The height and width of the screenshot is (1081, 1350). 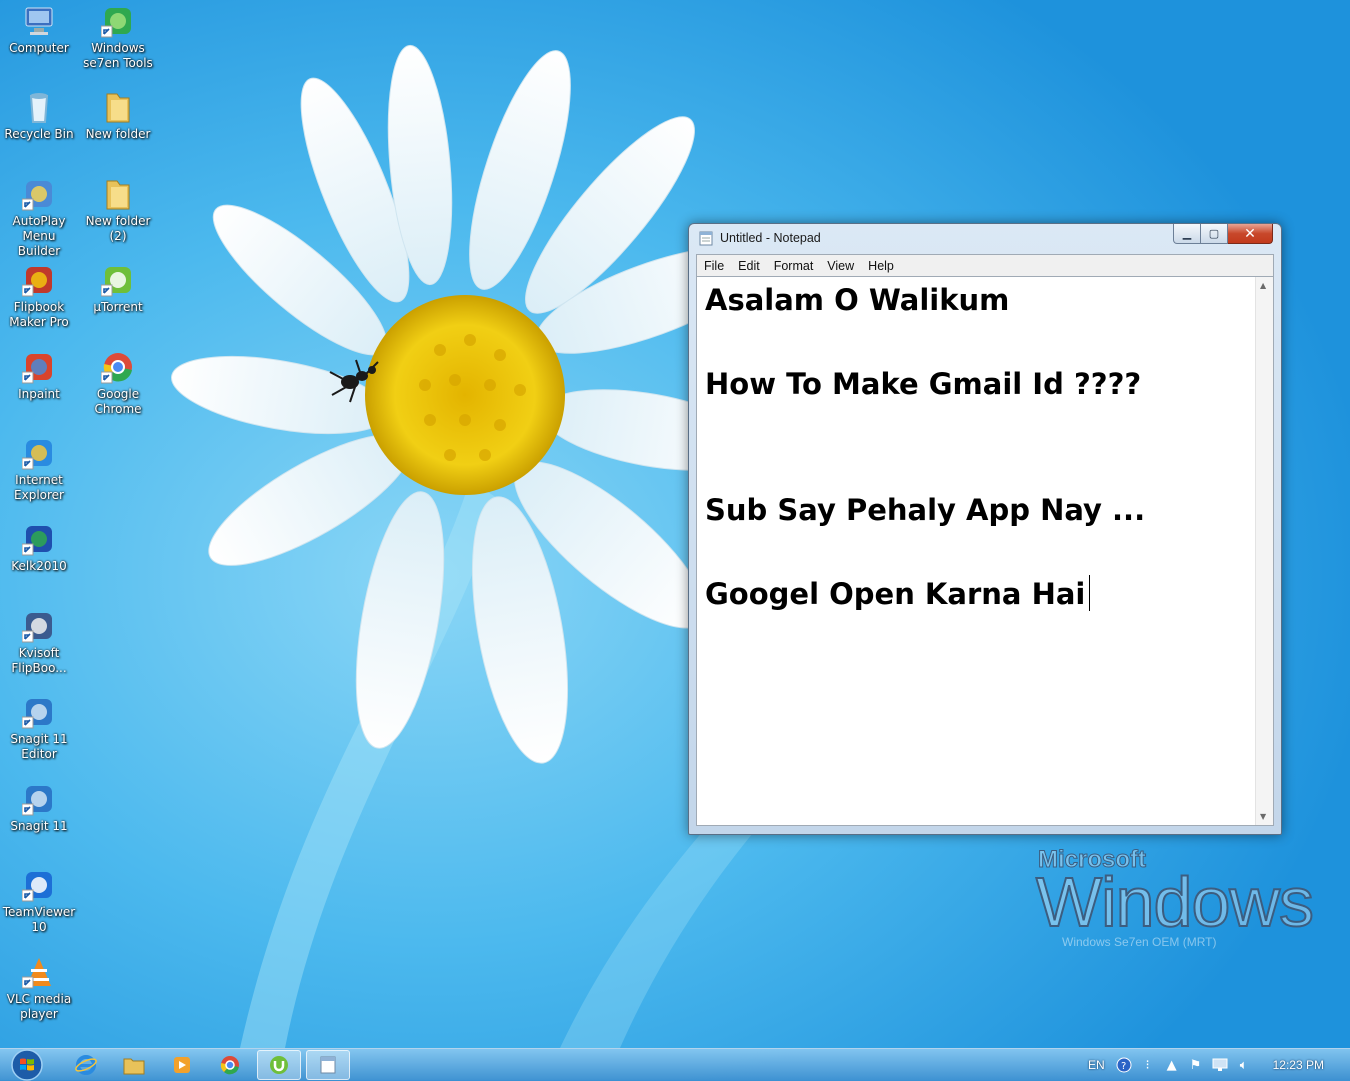 I want to click on window-controls: ▁ ▢ ✕, so click(x=1223, y=234).